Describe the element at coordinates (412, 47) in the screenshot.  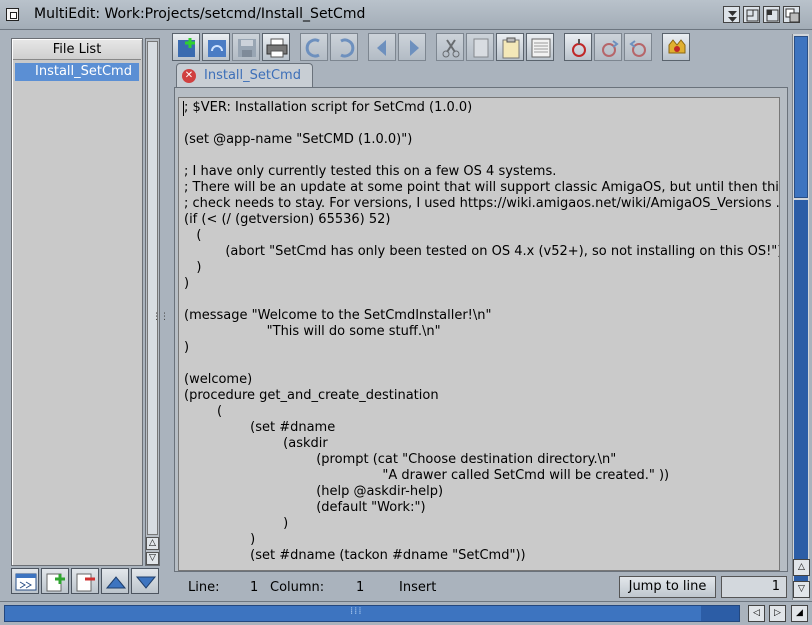
I see `forward-button` at that location.